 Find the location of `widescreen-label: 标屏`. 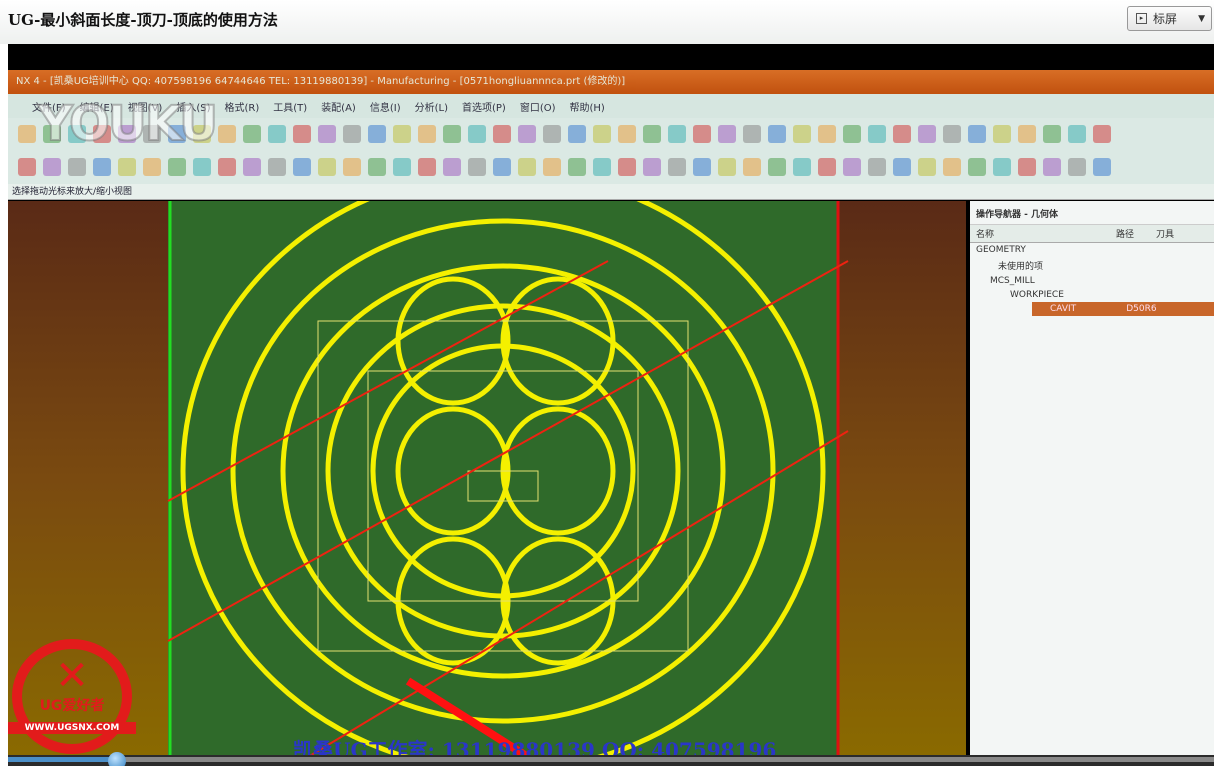

widescreen-label: 标屏 is located at coordinates (1165, 19).